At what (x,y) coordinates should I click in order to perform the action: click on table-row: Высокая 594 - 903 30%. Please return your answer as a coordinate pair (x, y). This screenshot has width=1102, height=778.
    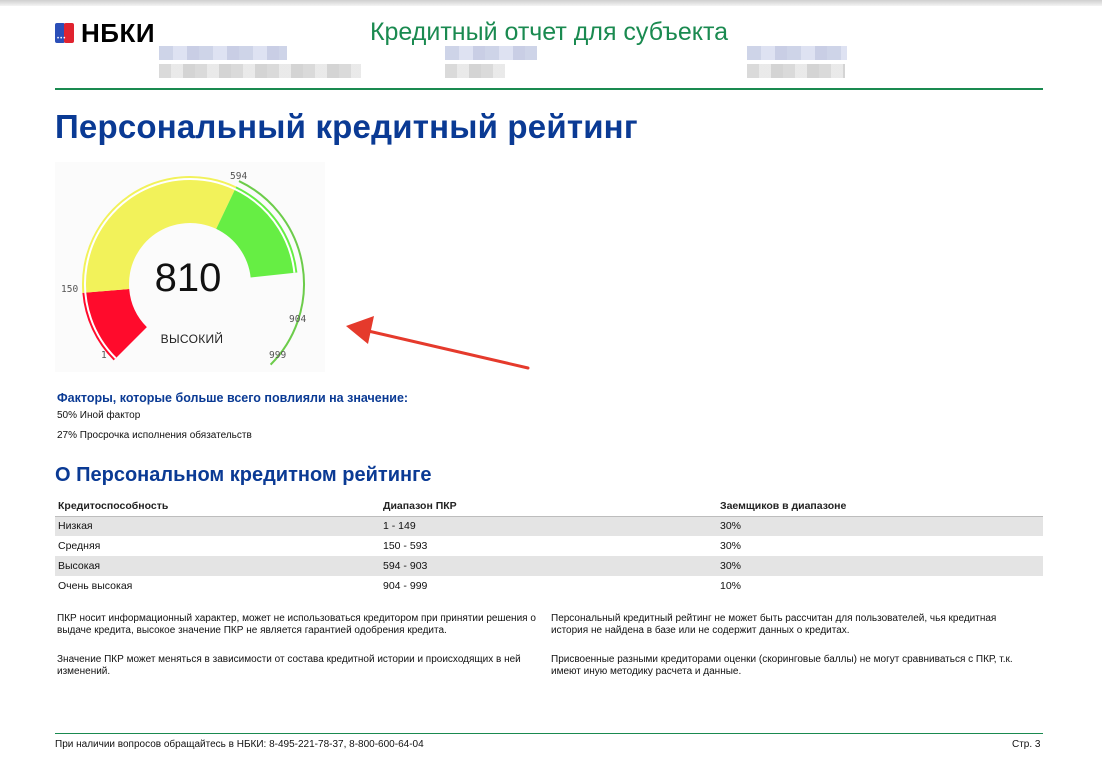
    Looking at the image, I should click on (549, 566).